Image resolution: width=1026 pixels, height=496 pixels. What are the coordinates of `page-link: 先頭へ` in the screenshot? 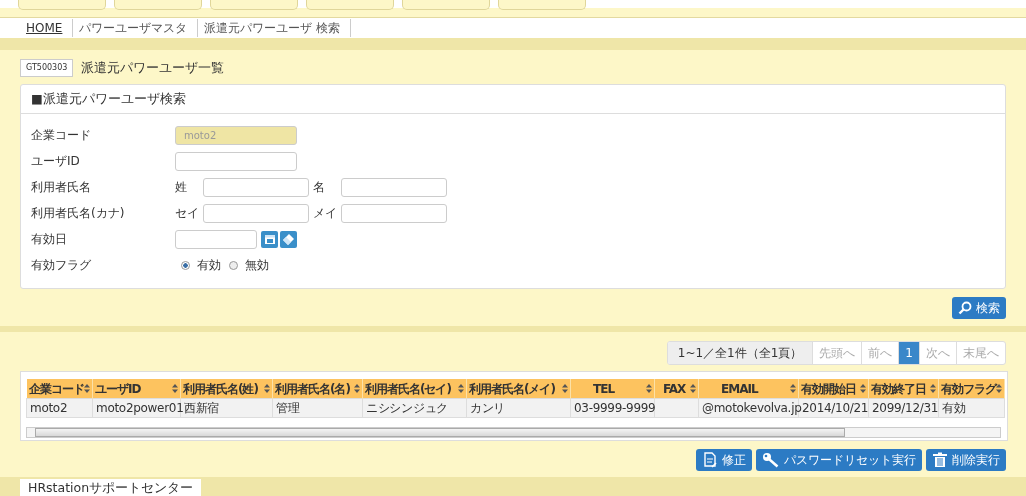 It's located at (837, 353).